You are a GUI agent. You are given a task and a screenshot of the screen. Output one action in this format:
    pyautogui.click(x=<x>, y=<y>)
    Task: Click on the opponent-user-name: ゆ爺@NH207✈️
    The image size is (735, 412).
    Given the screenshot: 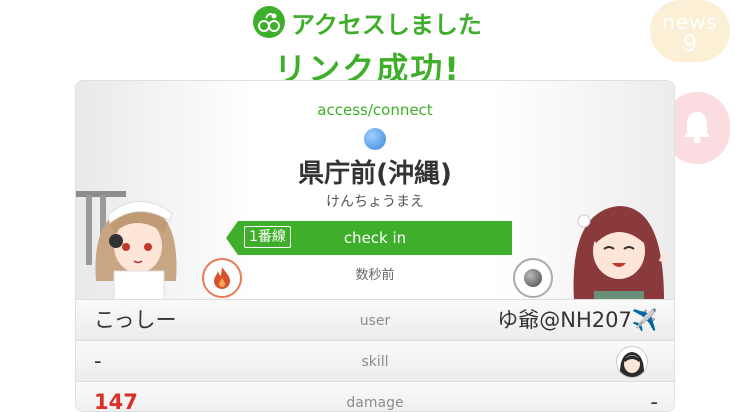 What is the action you would take?
    pyautogui.click(x=577, y=320)
    